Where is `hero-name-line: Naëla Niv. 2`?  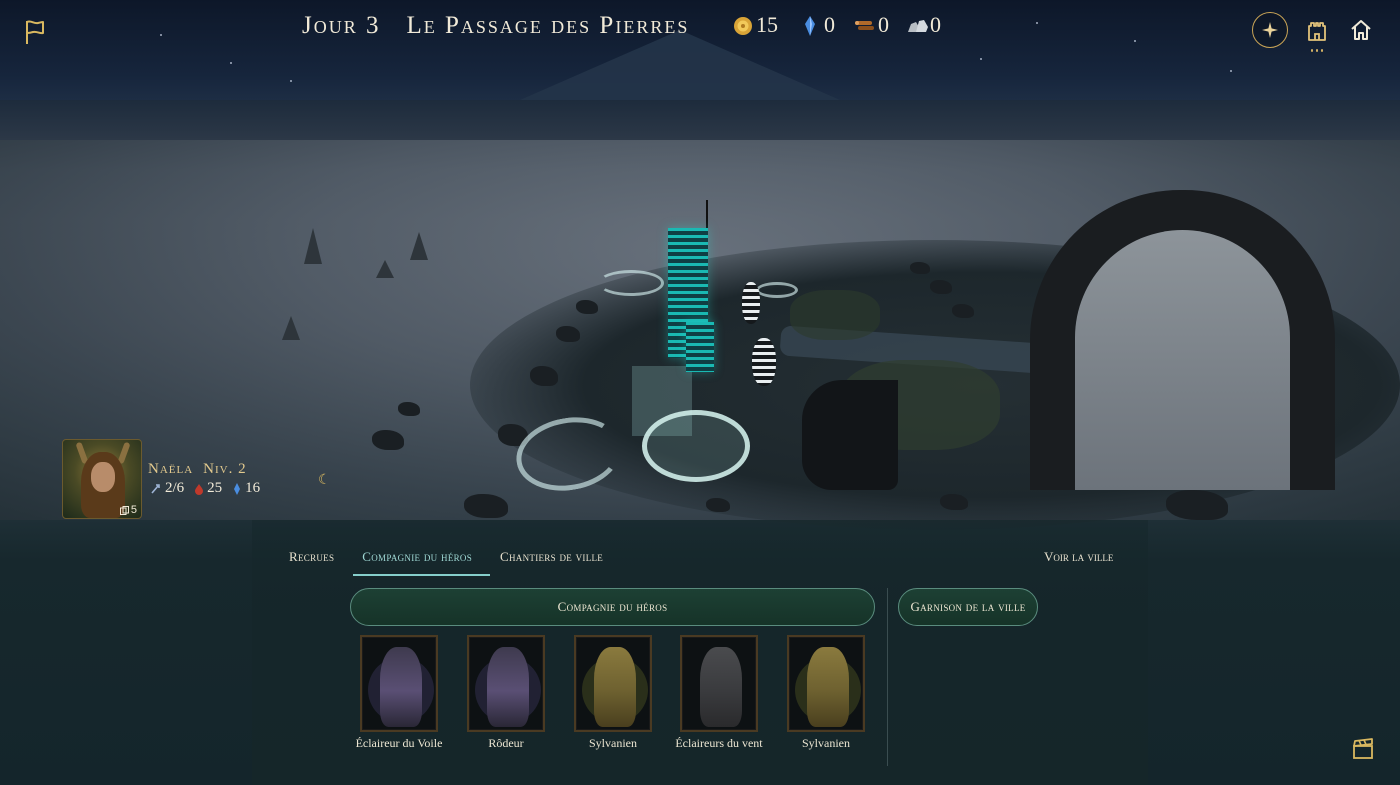 hero-name-line: Naëla Niv. 2 is located at coordinates (197, 469).